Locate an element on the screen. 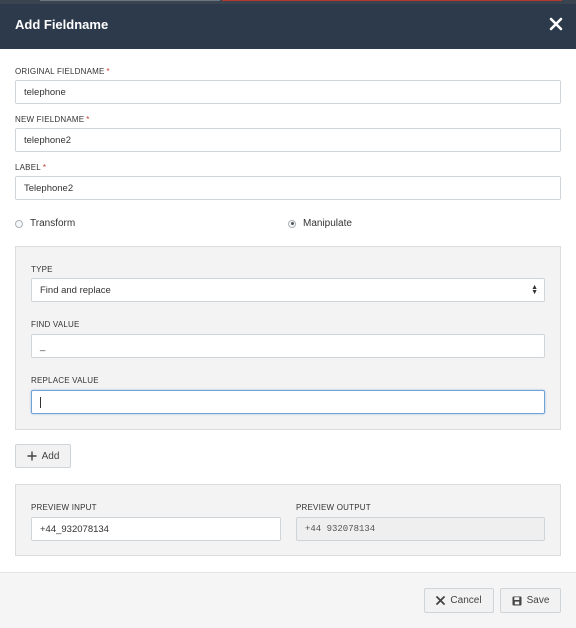 Image resolution: width=576 pixels, height=628 pixels. radio-unchecked-icon is located at coordinates (19, 223).